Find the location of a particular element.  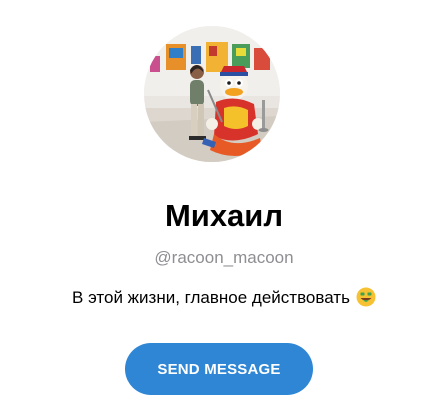

profile-username: @racoon_macoon is located at coordinates (224, 258).